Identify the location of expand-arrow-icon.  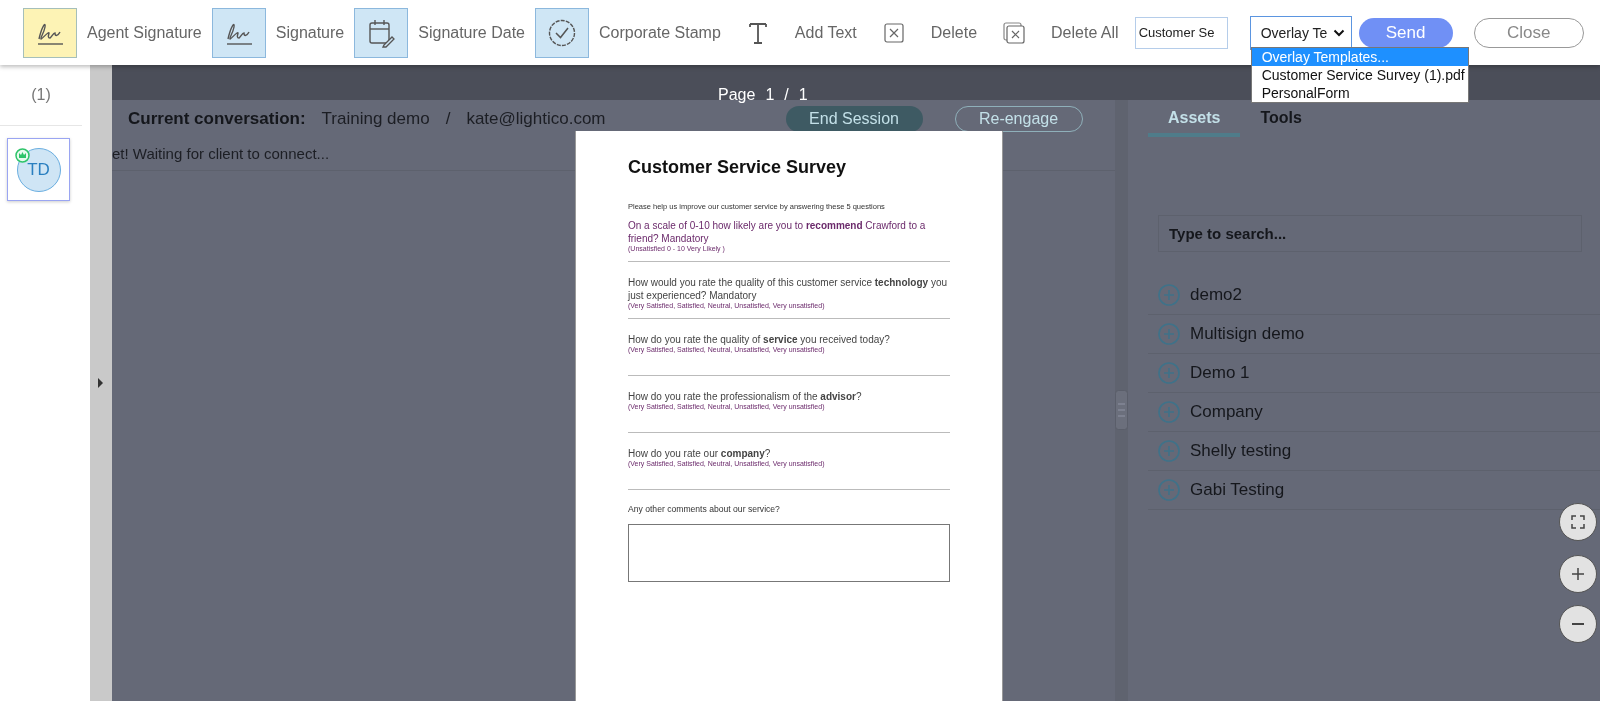
(100, 383).